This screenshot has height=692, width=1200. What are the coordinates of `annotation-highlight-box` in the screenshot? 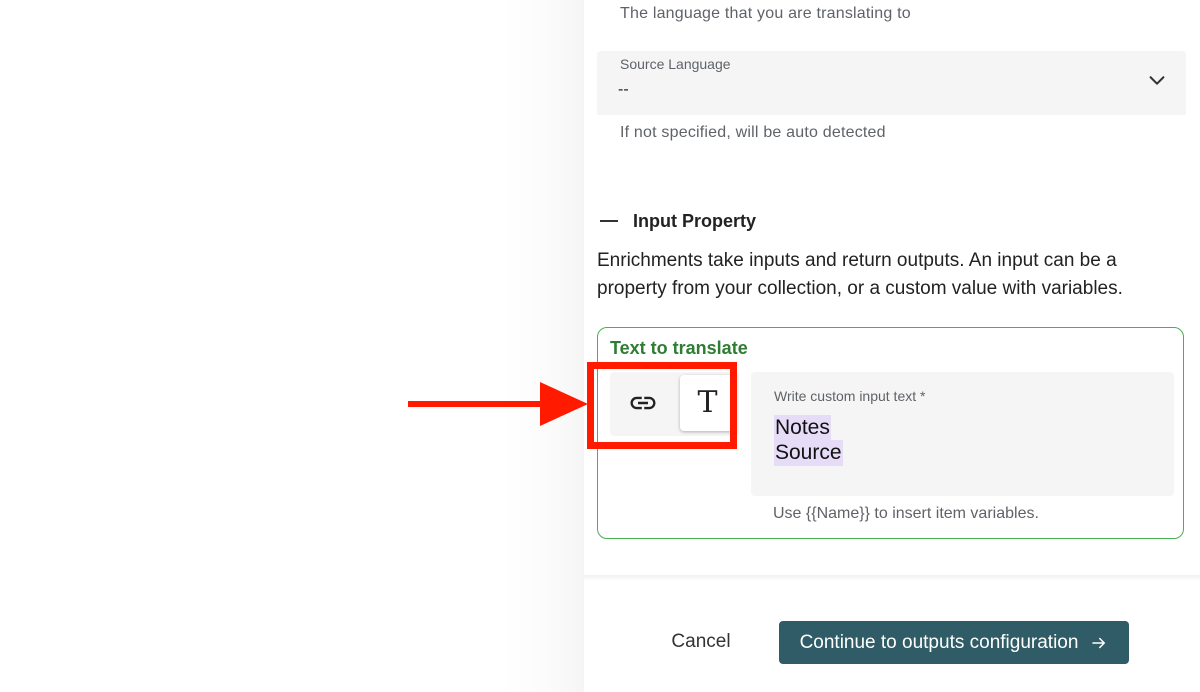 It's located at (662, 405).